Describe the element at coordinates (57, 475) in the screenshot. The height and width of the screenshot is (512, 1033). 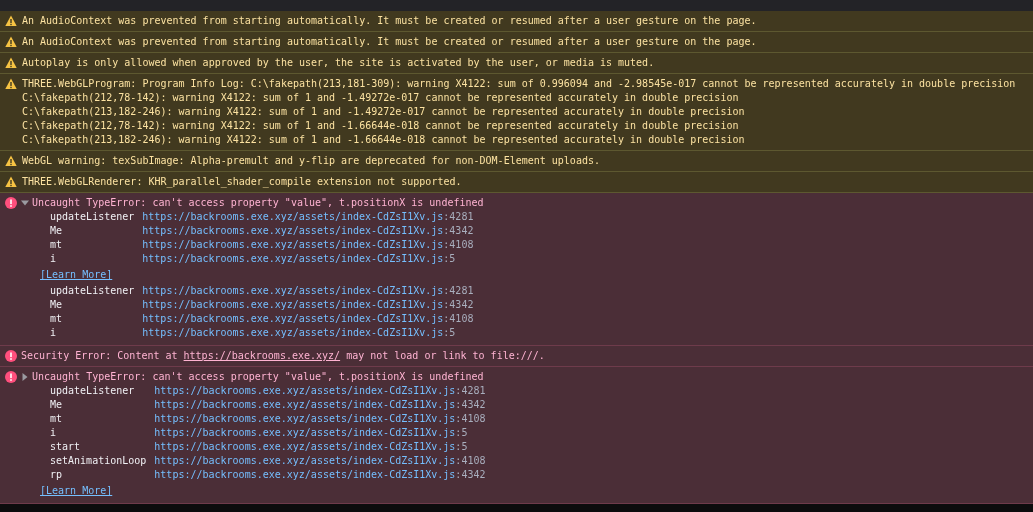
I see `function-name: rp` at that location.